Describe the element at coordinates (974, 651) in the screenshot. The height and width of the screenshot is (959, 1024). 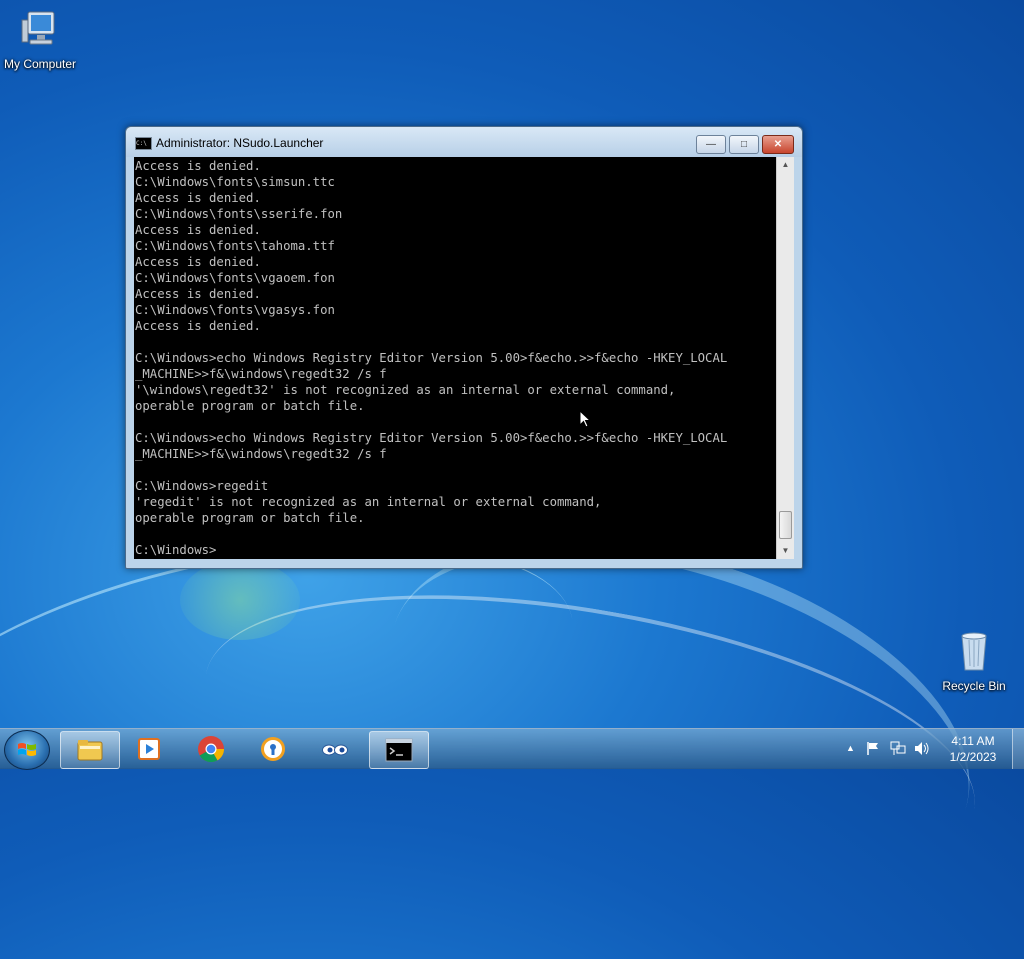
I see `recycle-bin-icon` at that location.